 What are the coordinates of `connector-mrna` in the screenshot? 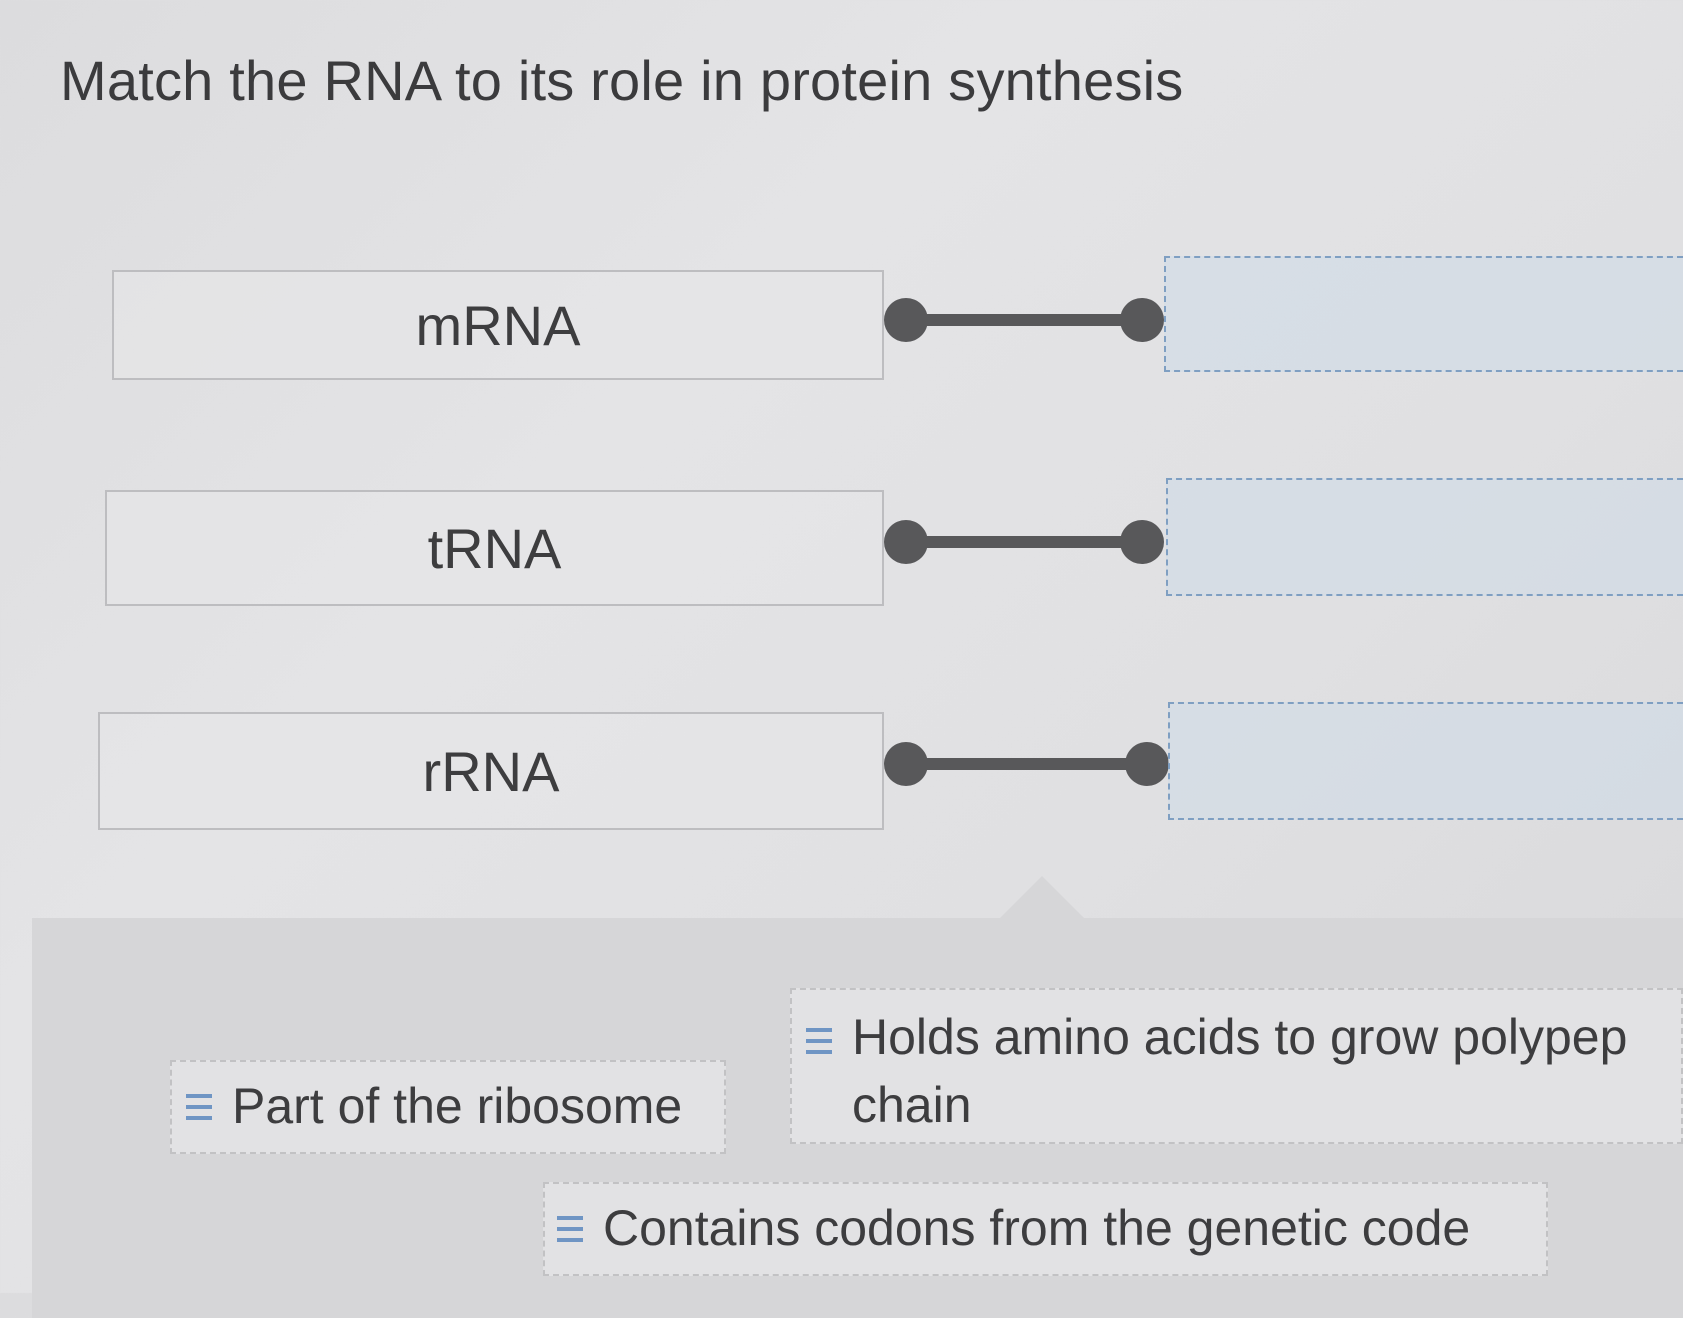 It's located at (1024, 321).